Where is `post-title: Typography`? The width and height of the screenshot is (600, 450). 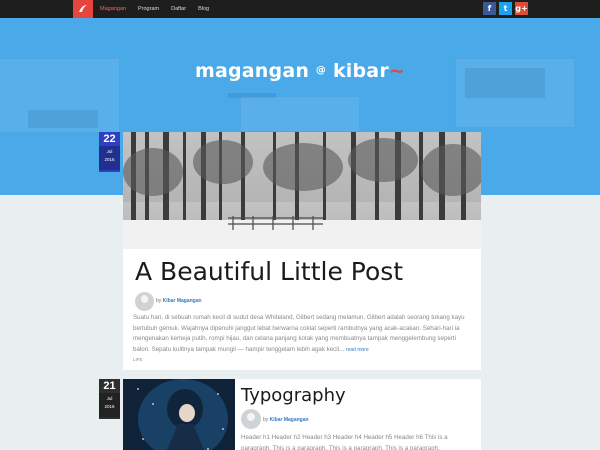
post-title: Typography is located at coordinates (293, 395).